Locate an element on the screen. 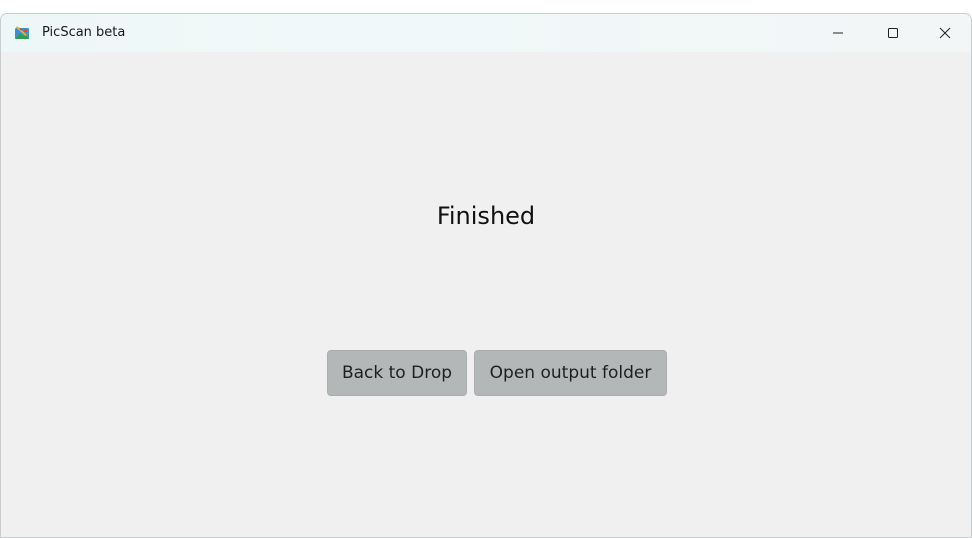  minimize-button is located at coordinates (838, 33).